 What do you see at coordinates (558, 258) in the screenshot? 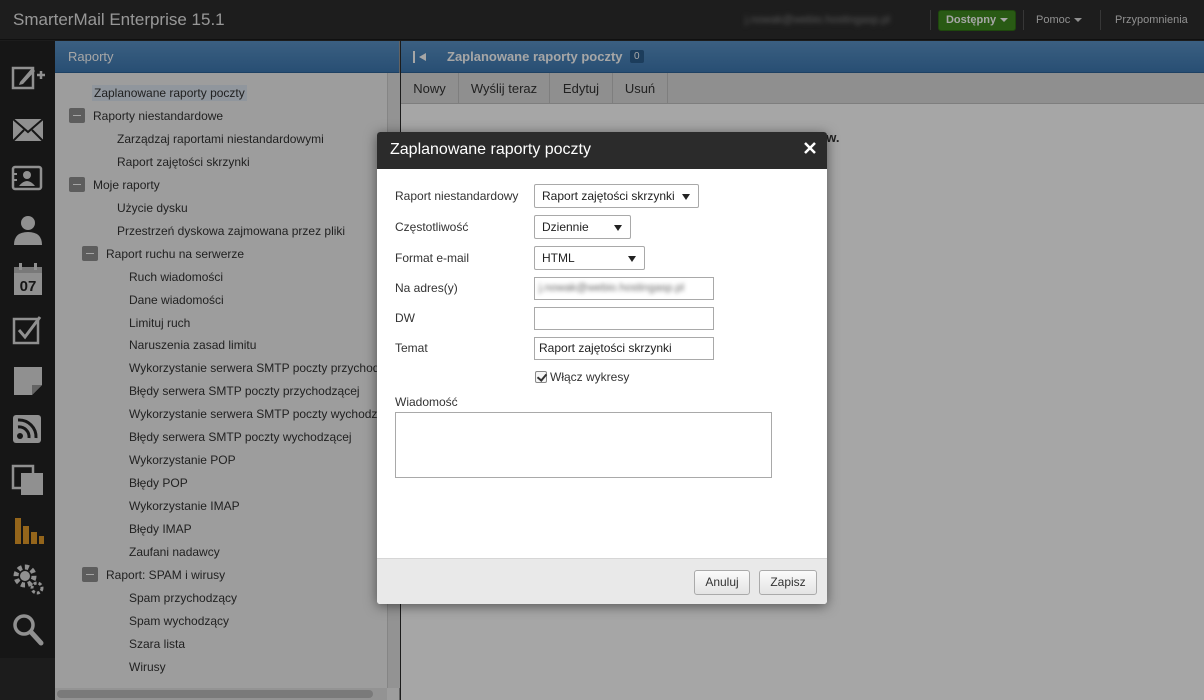
I see `email-format-value: HTML` at bounding box center [558, 258].